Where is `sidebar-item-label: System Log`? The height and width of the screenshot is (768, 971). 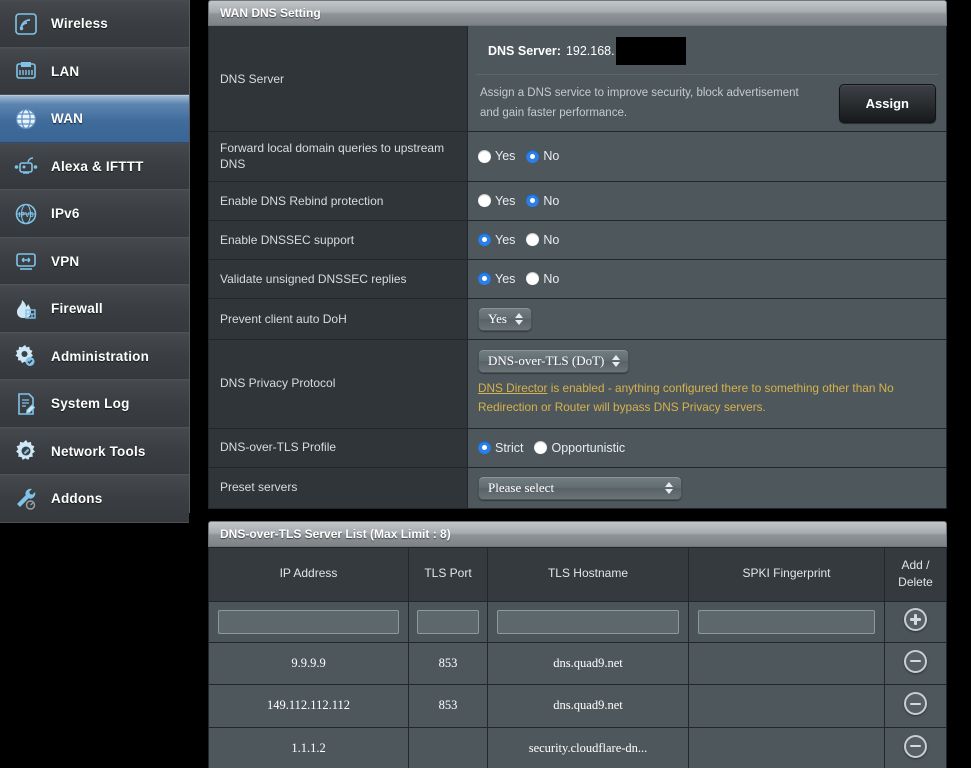 sidebar-item-label: System Log is located at coordinates (90, 404).